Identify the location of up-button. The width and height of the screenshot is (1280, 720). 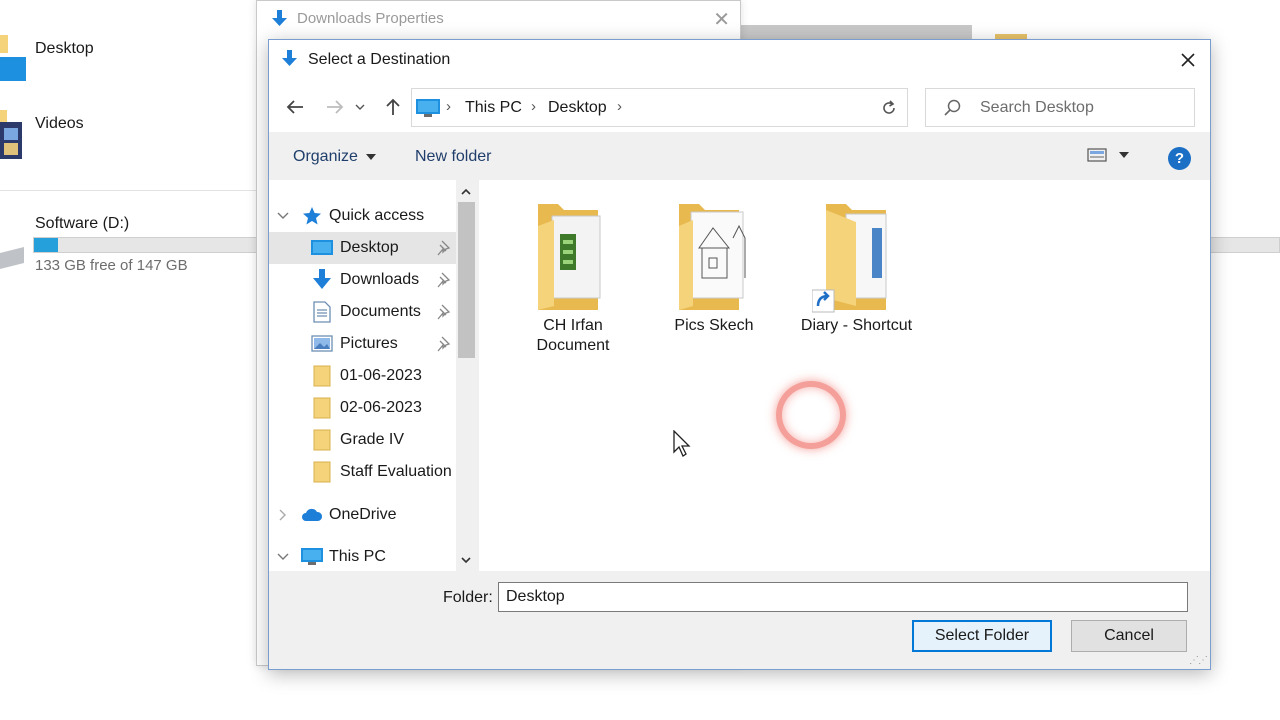
(393, 107).